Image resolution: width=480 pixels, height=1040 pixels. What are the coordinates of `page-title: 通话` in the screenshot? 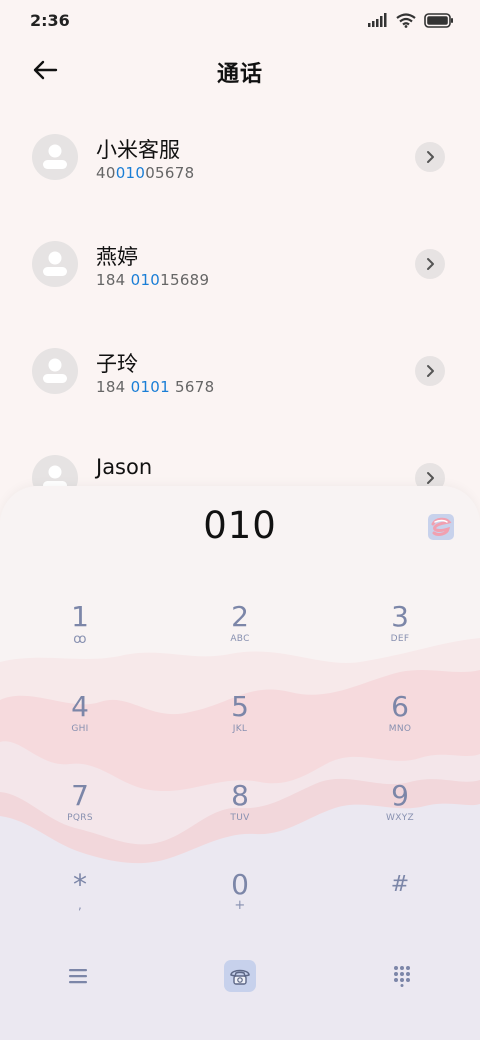 It's located at (239, 74).